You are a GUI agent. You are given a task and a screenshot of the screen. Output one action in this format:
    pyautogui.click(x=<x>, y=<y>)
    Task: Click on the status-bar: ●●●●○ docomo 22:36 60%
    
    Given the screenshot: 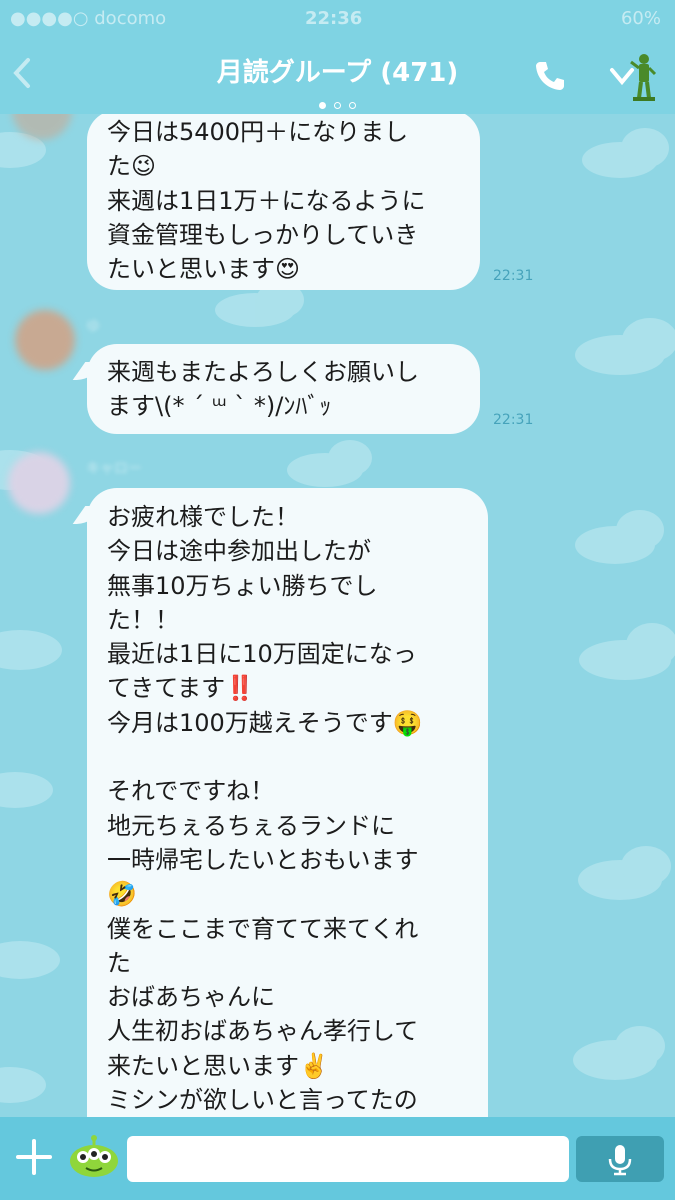 What is the action you would take?
    pyautogui.click(x=337, y=18)
    